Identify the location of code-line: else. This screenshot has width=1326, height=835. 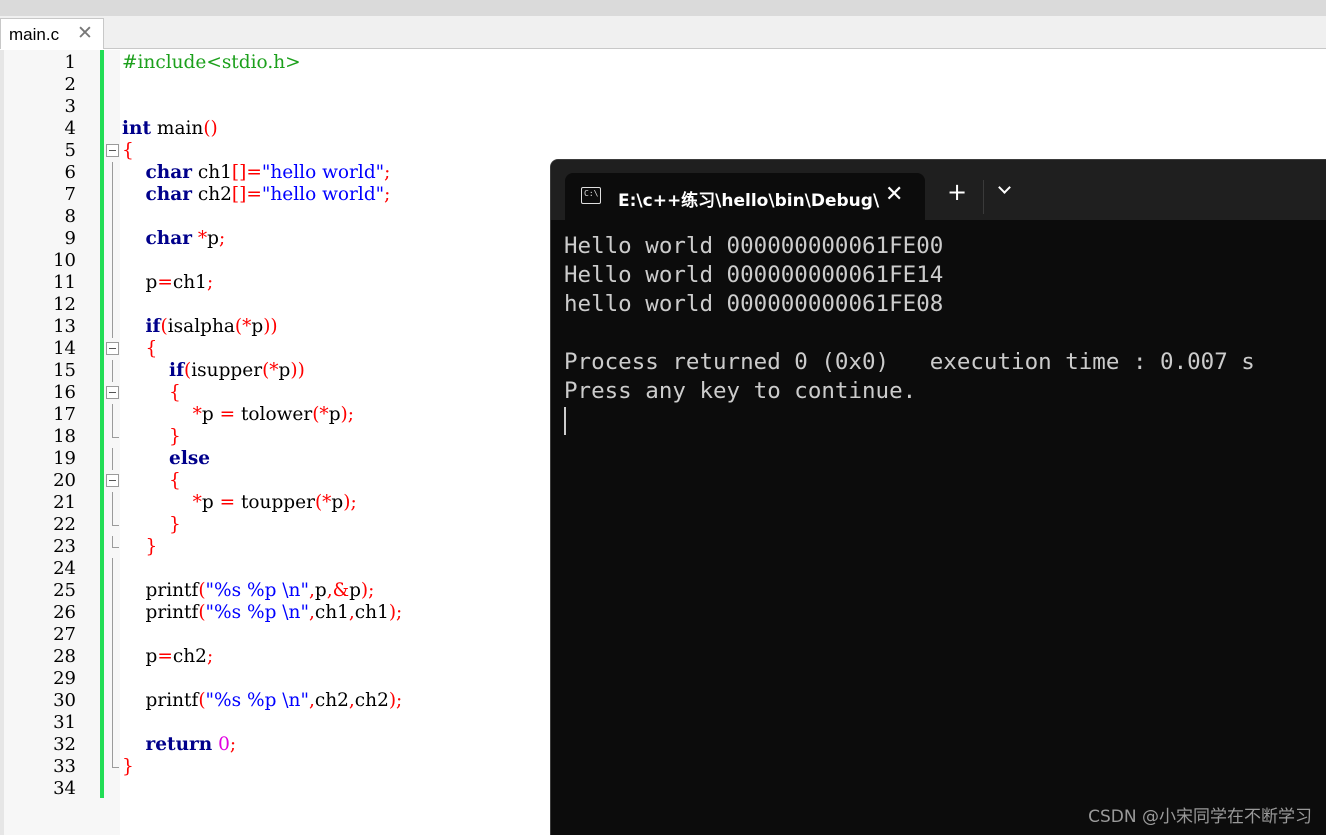
(337, 459).